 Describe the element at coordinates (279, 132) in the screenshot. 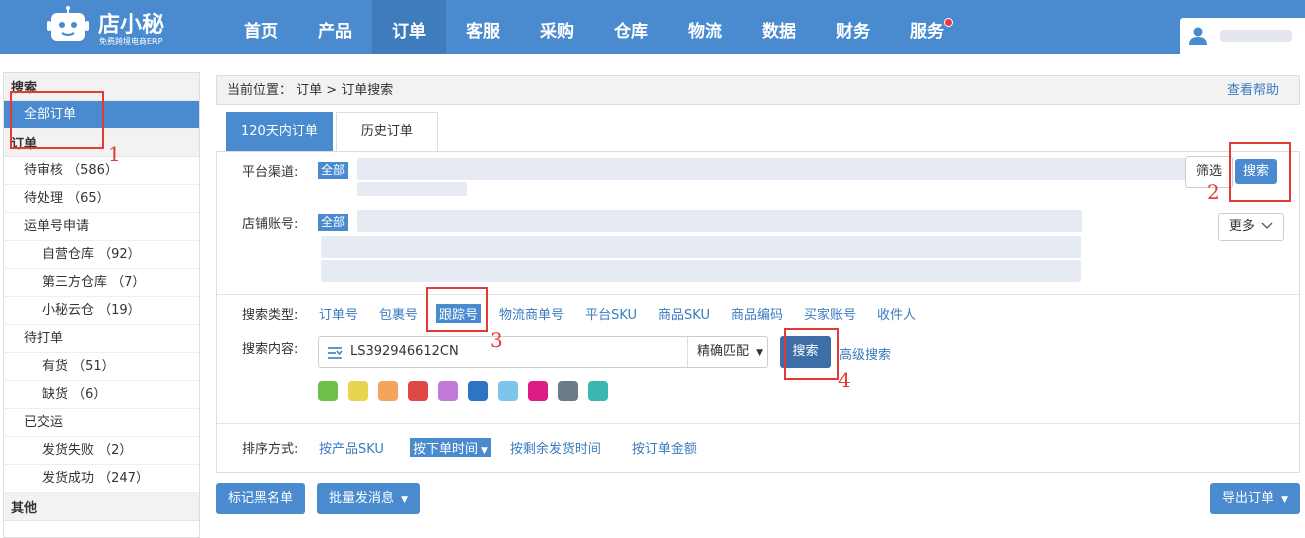

I see `tab-120-days: 120天内订单` at that location.